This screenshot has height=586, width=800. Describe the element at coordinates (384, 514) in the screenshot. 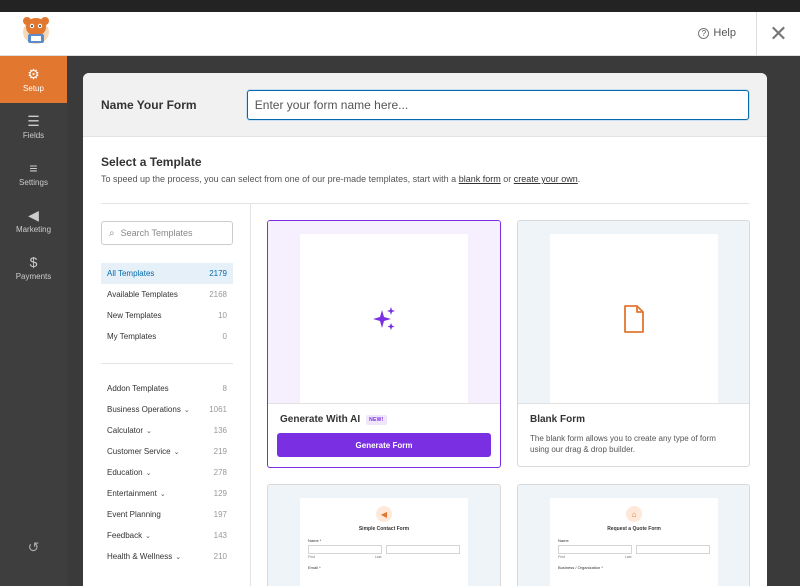

I see `megaphone-icon: ◀` at that location.